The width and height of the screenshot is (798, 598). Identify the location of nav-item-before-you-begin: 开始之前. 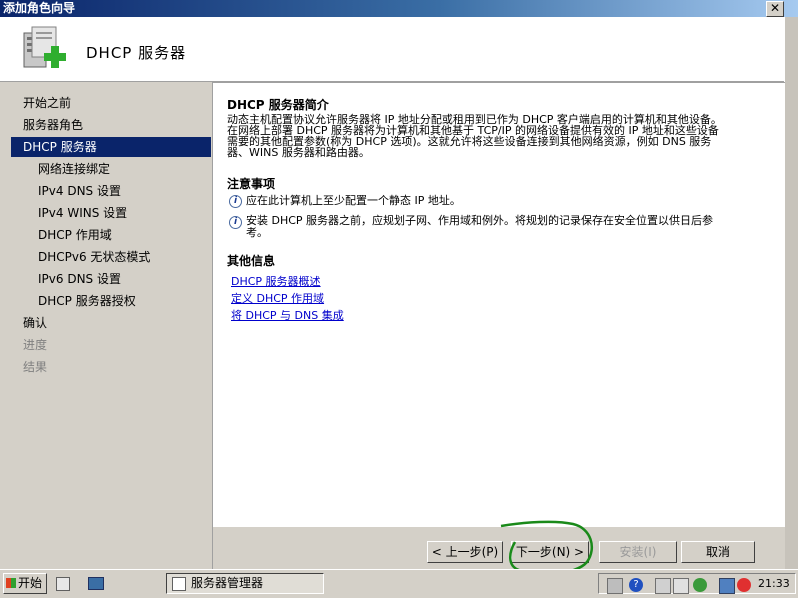
(111, 103).